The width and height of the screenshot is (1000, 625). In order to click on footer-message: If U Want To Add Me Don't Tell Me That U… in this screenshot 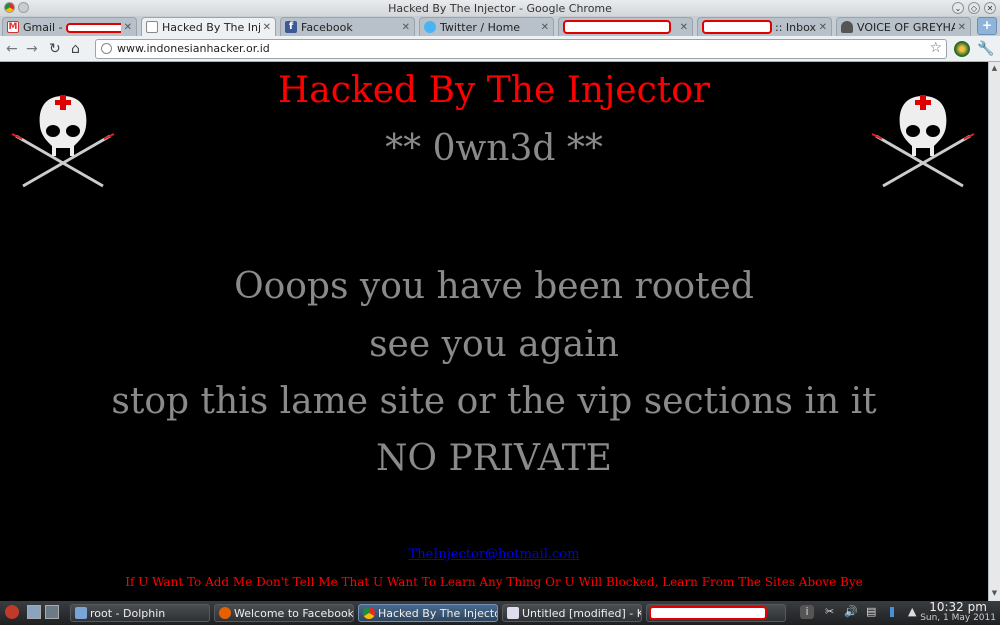, I will do `click(494, 582)`.